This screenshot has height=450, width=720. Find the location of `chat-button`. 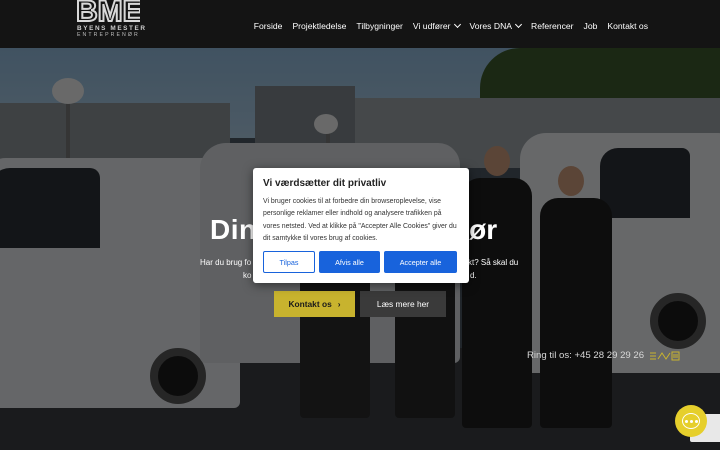

chat-button is located at coordinates (691, 421).